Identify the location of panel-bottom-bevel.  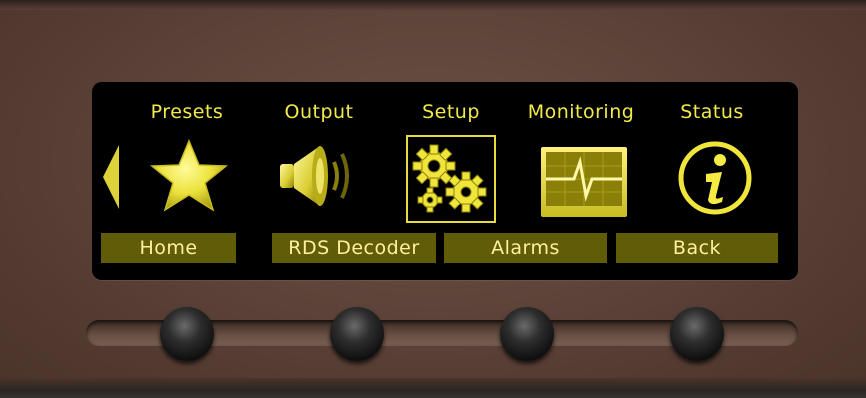
(433, 388).